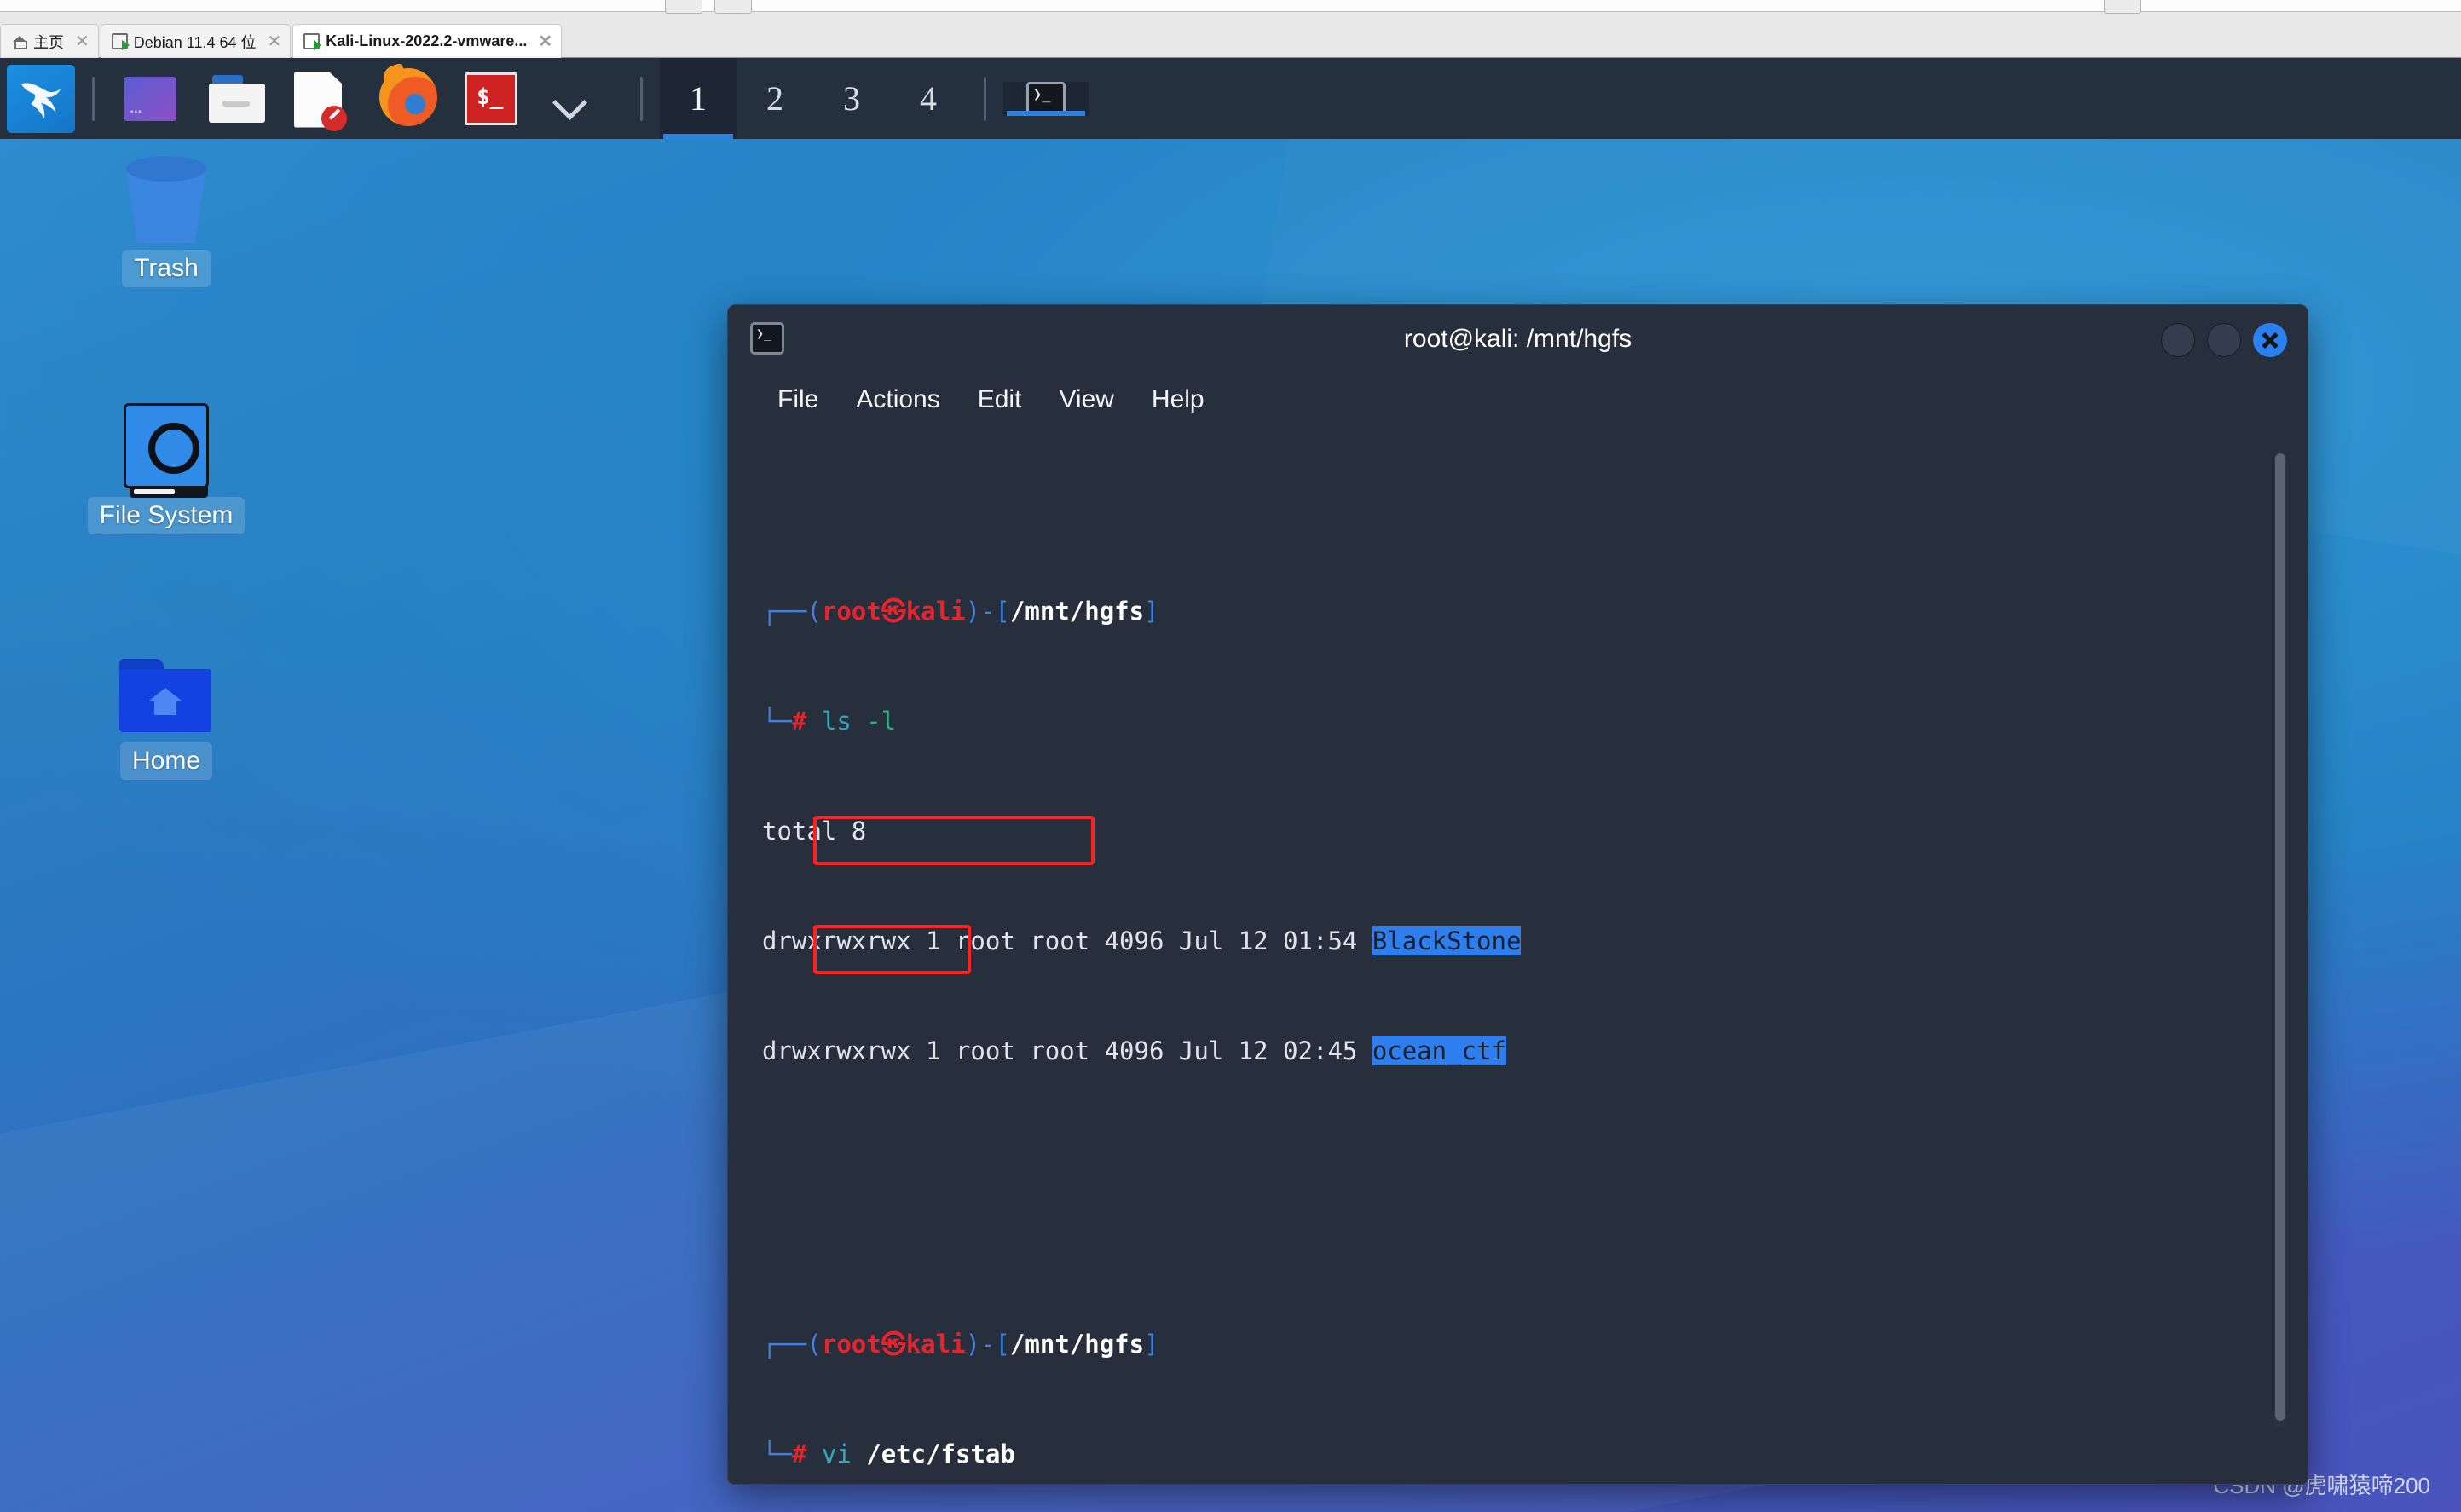  I want to click on vm-tab-label: Debian 11.4 64 位, so click(195, 42).